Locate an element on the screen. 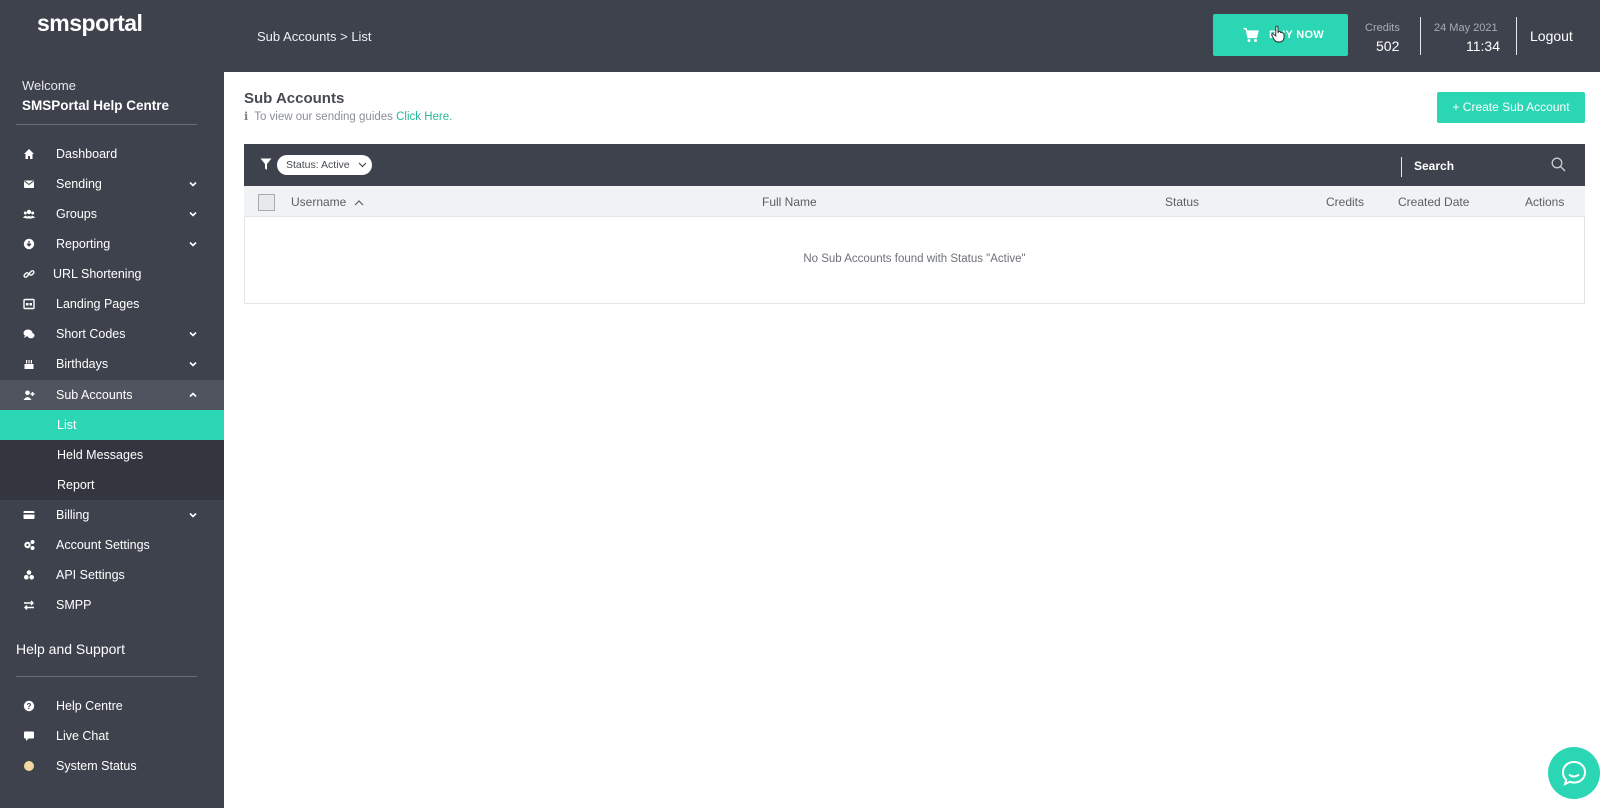 This screenshot has width=1600, height=808. account-name: SMSPortal Help Centre is located at coordinates (96, 105).